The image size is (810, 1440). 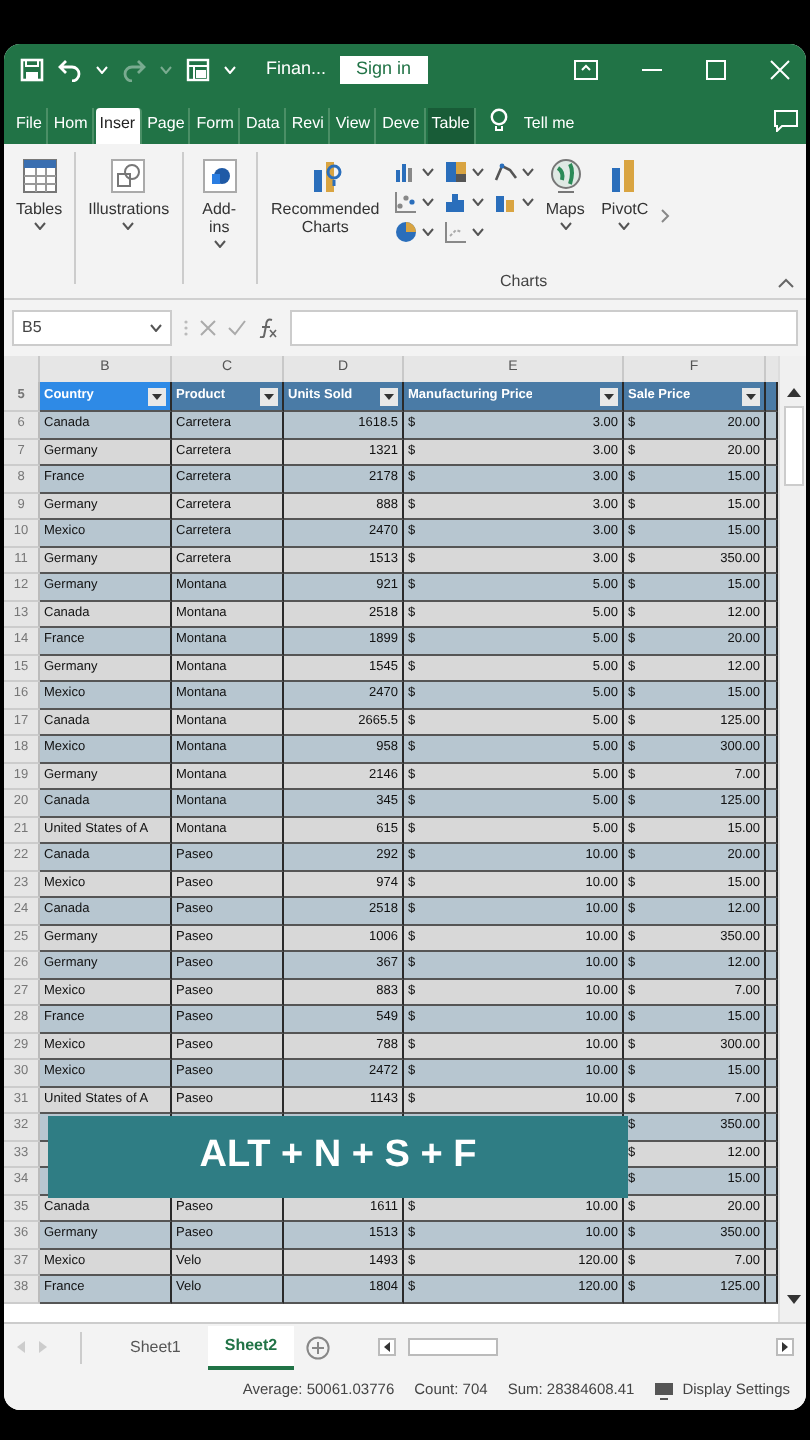 What do you see at coordinates (317, 1347) in the screenshot?
I see `add-sheet-icon` at bounding box center [317, 1347].